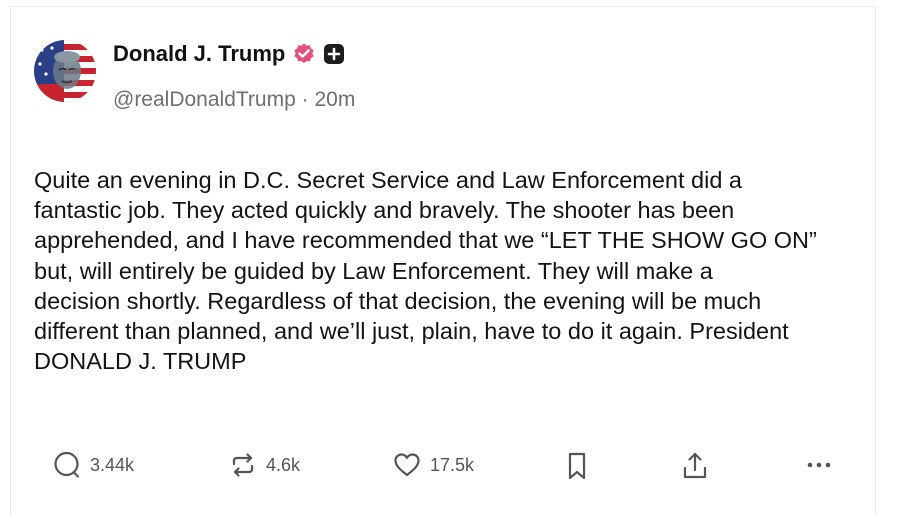  I want to click on verified-badge-icon, so click(304, 54).